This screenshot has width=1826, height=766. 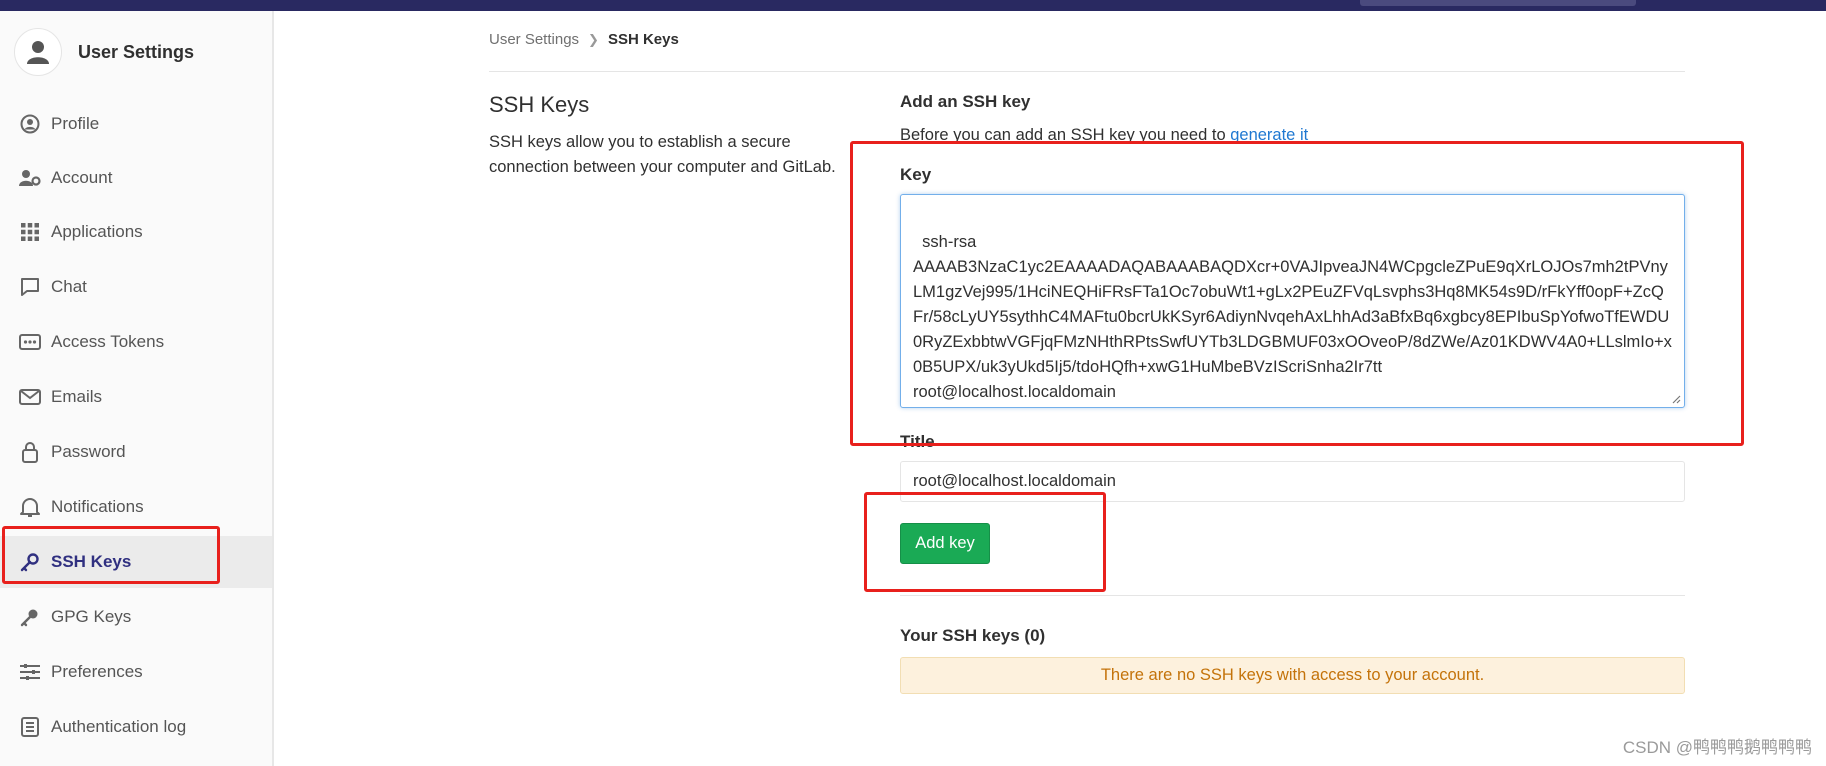 I want to click on add-ssh-key-heading: Add an SSH key, so click(x=965, y=101).